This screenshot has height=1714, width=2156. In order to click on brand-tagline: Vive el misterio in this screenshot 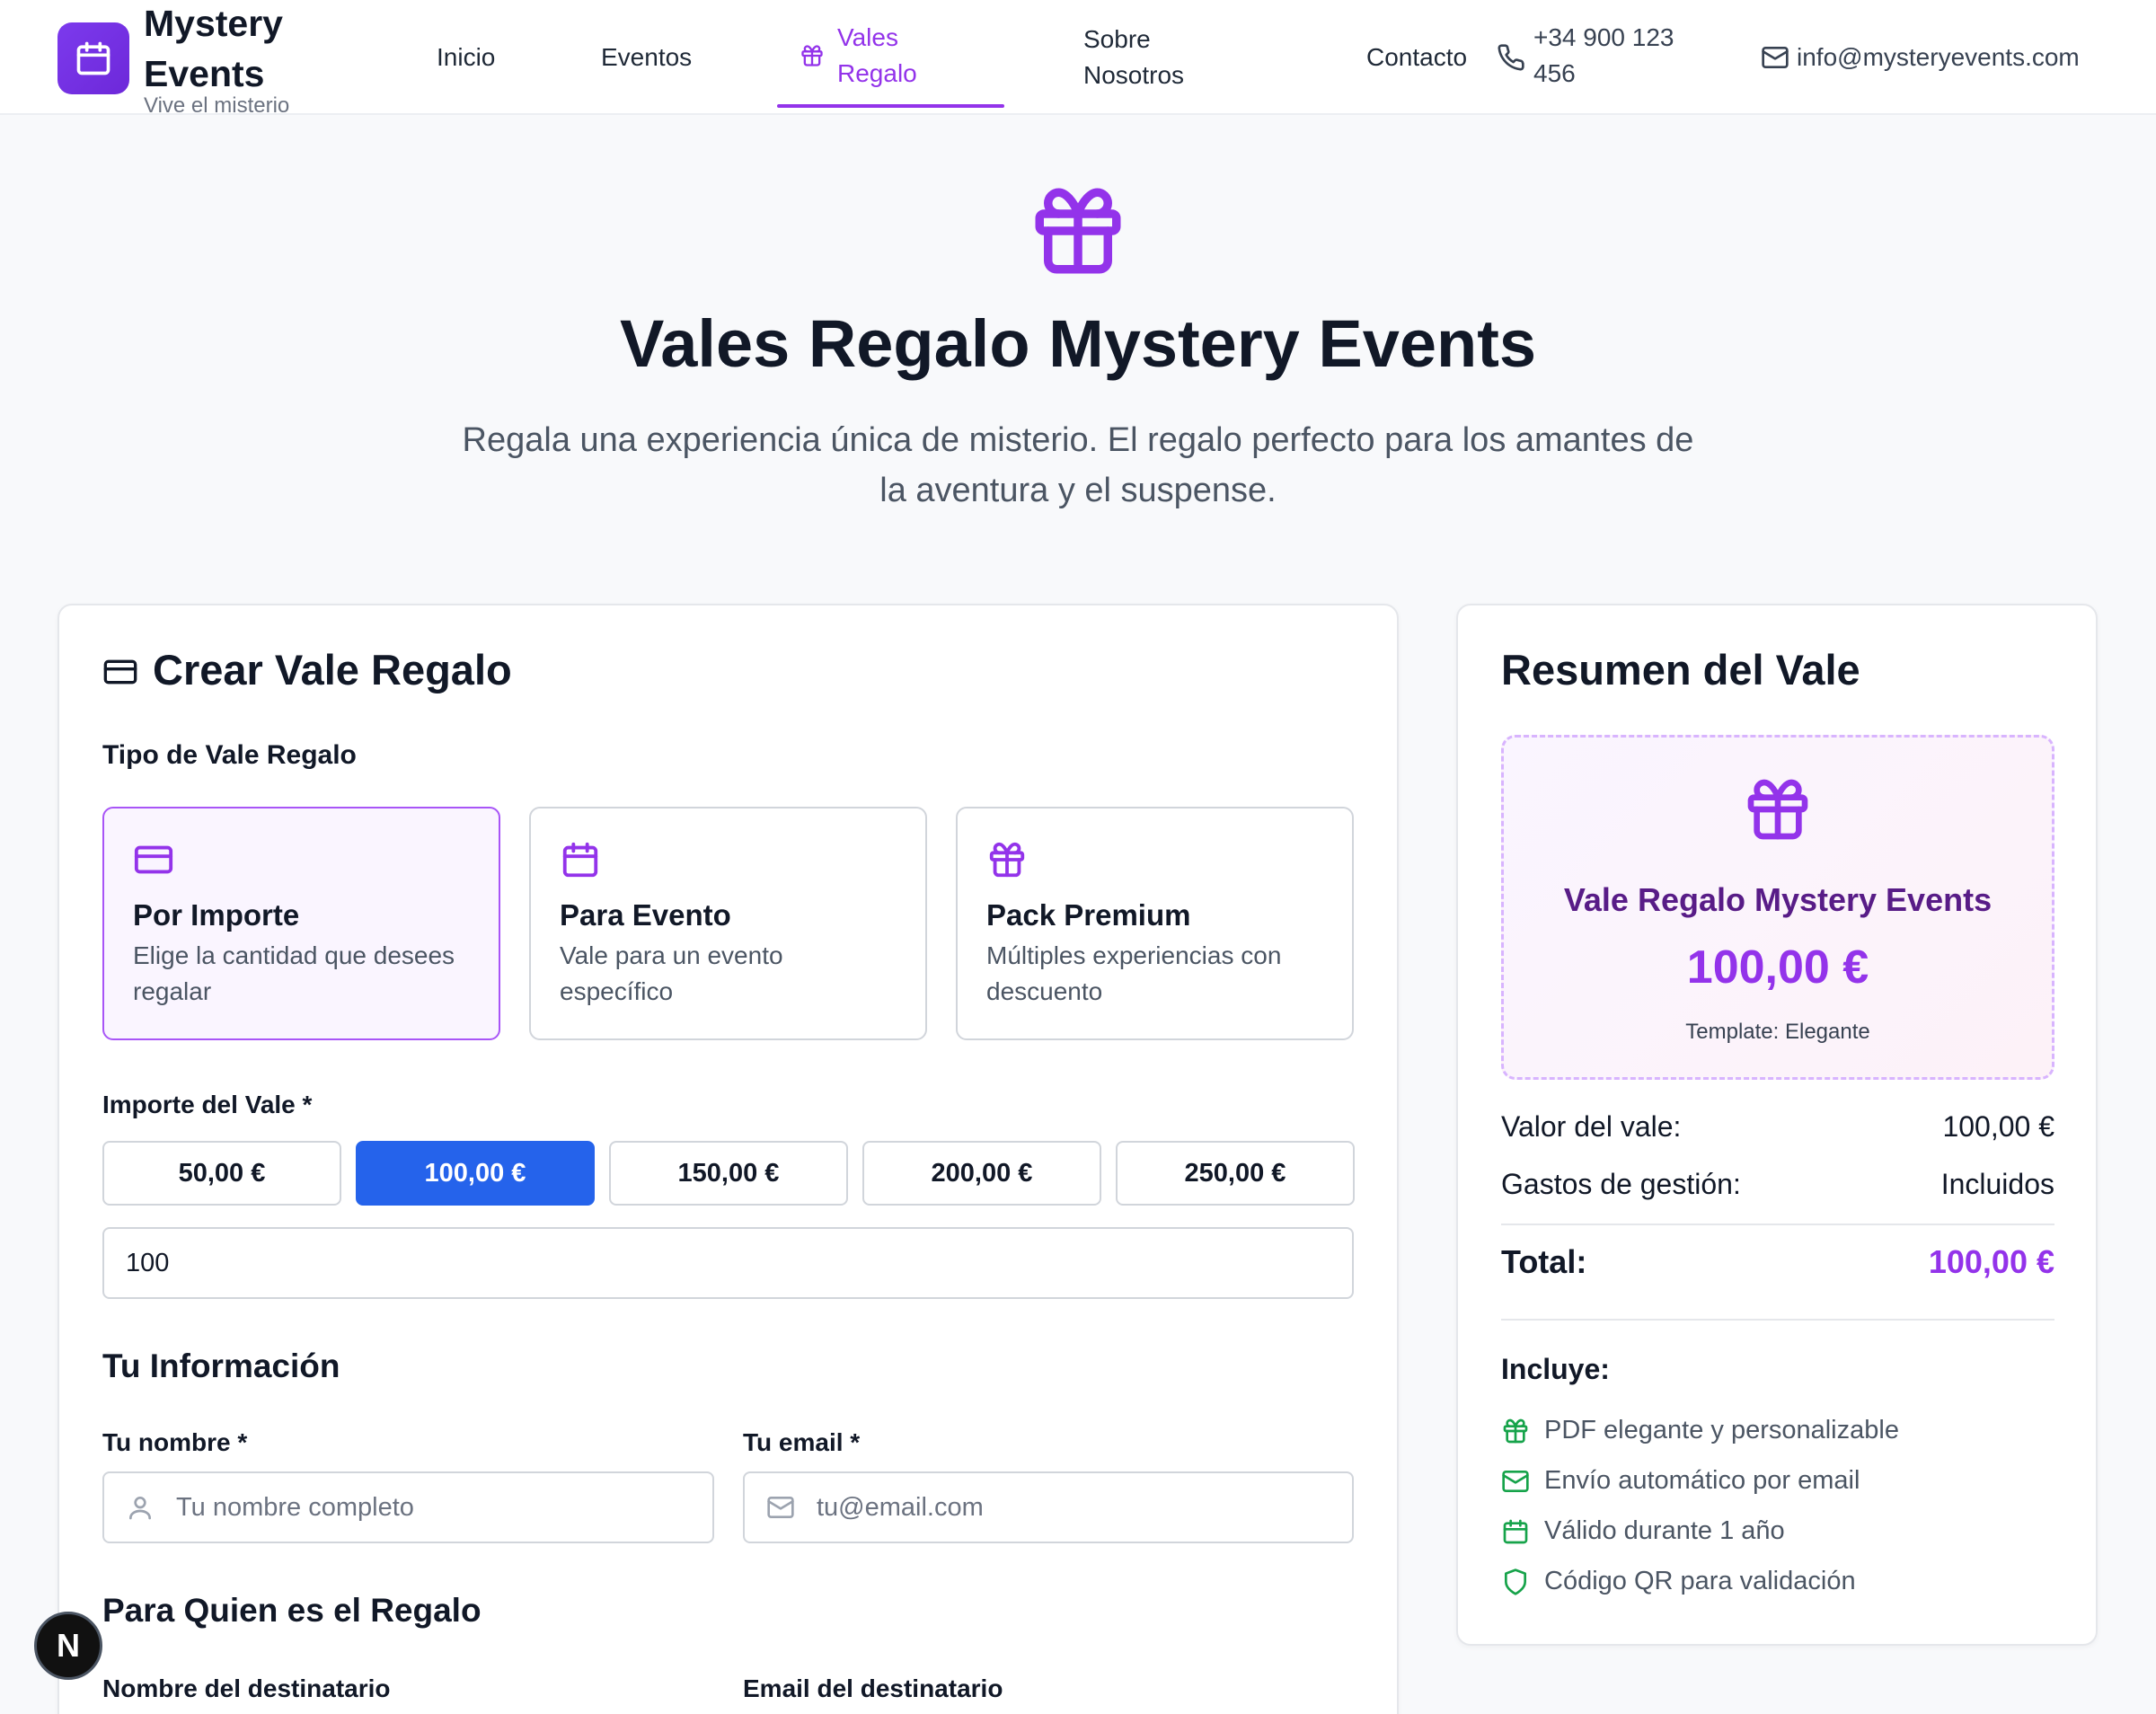, I will do `click(217, 105)`.